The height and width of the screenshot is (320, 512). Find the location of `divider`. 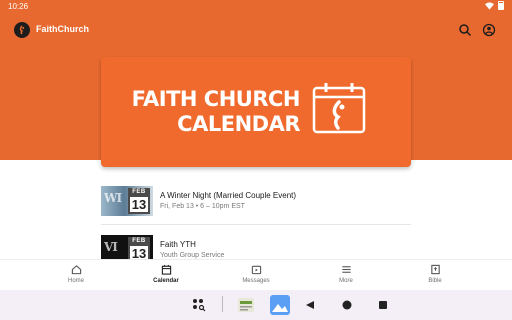

divider is located at coordinates (256, 224).